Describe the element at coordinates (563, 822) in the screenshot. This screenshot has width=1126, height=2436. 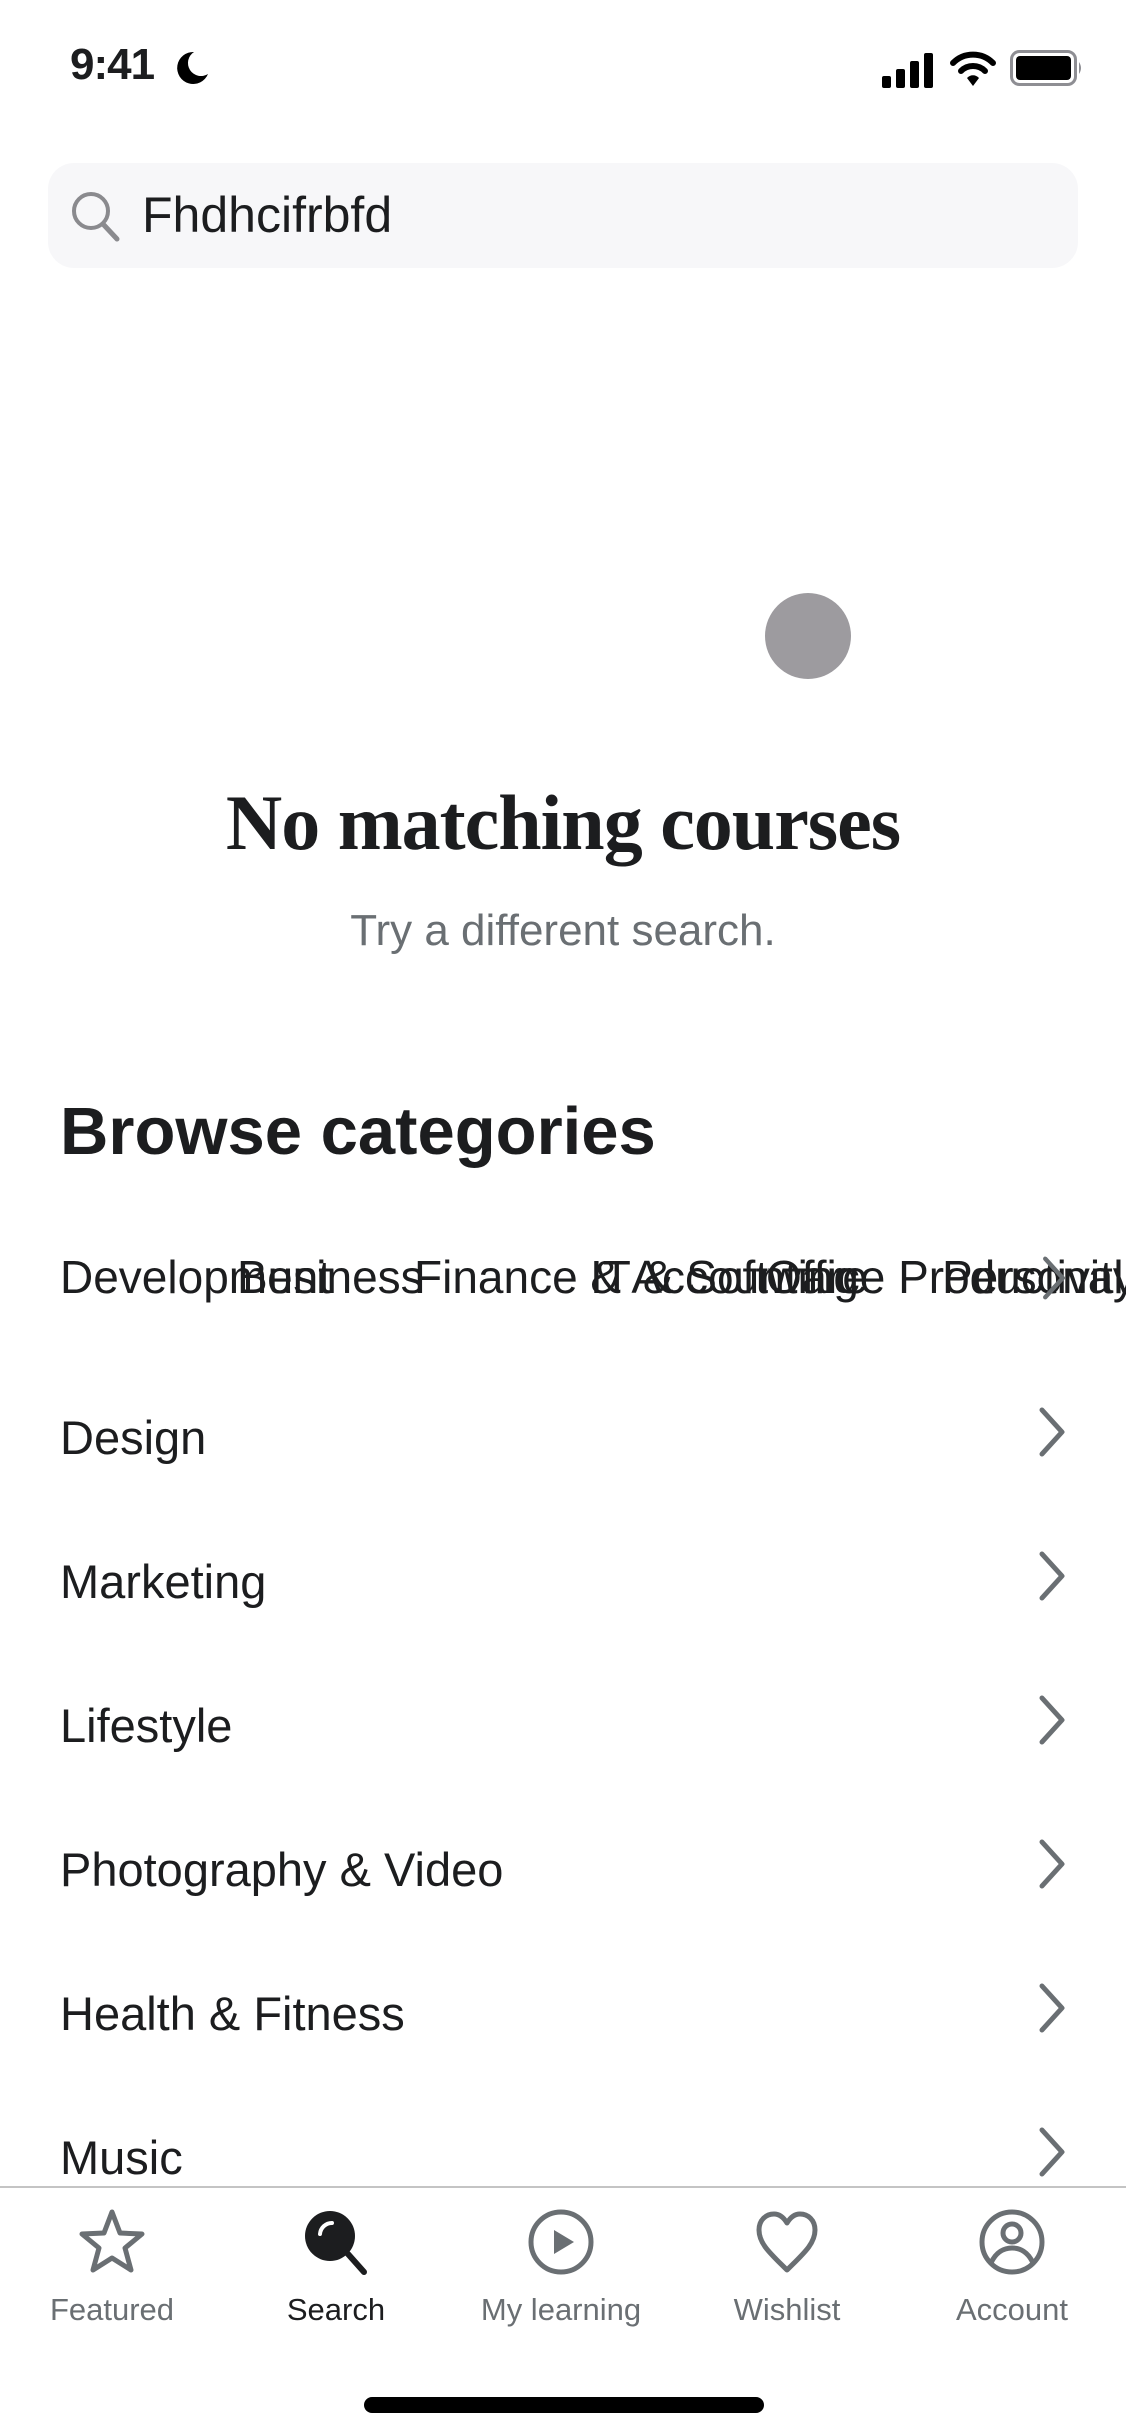
I see `empty-state-title: No matching courses` at that location.